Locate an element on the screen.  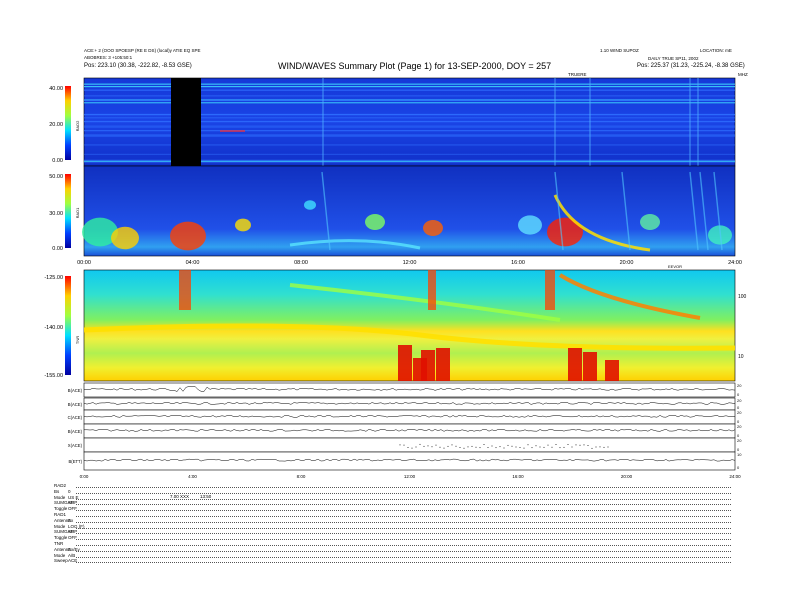
rad2-colorbar is located at coordinates (68, 123).